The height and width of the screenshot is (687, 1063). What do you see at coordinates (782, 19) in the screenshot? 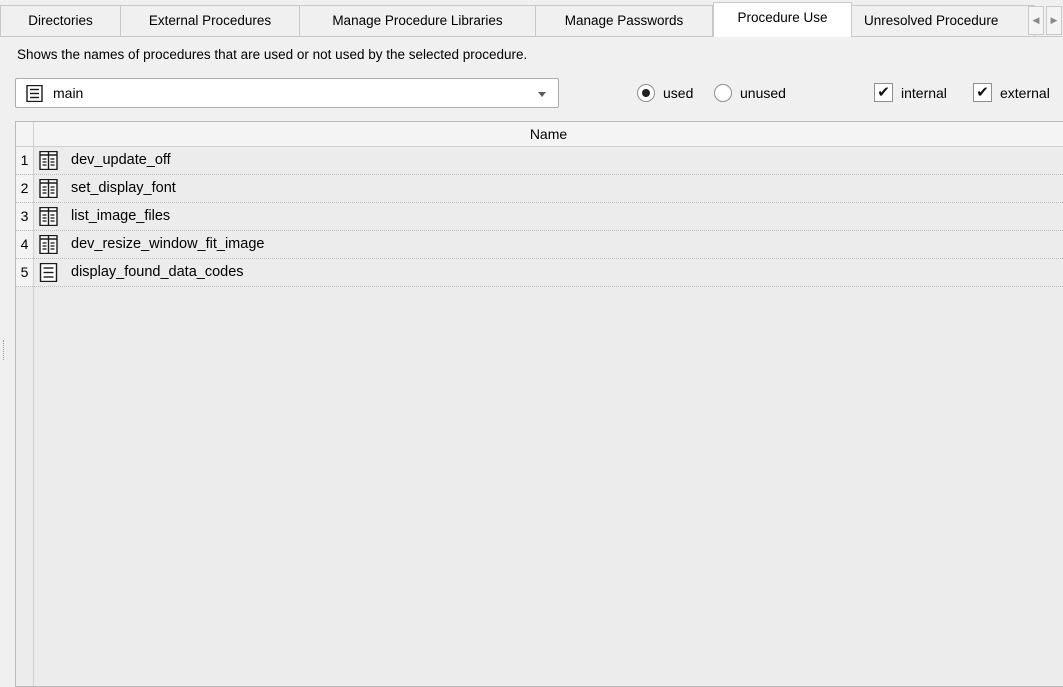
I see `tab-procedure-use: Procedure Use` at bounding box center [782, 19].